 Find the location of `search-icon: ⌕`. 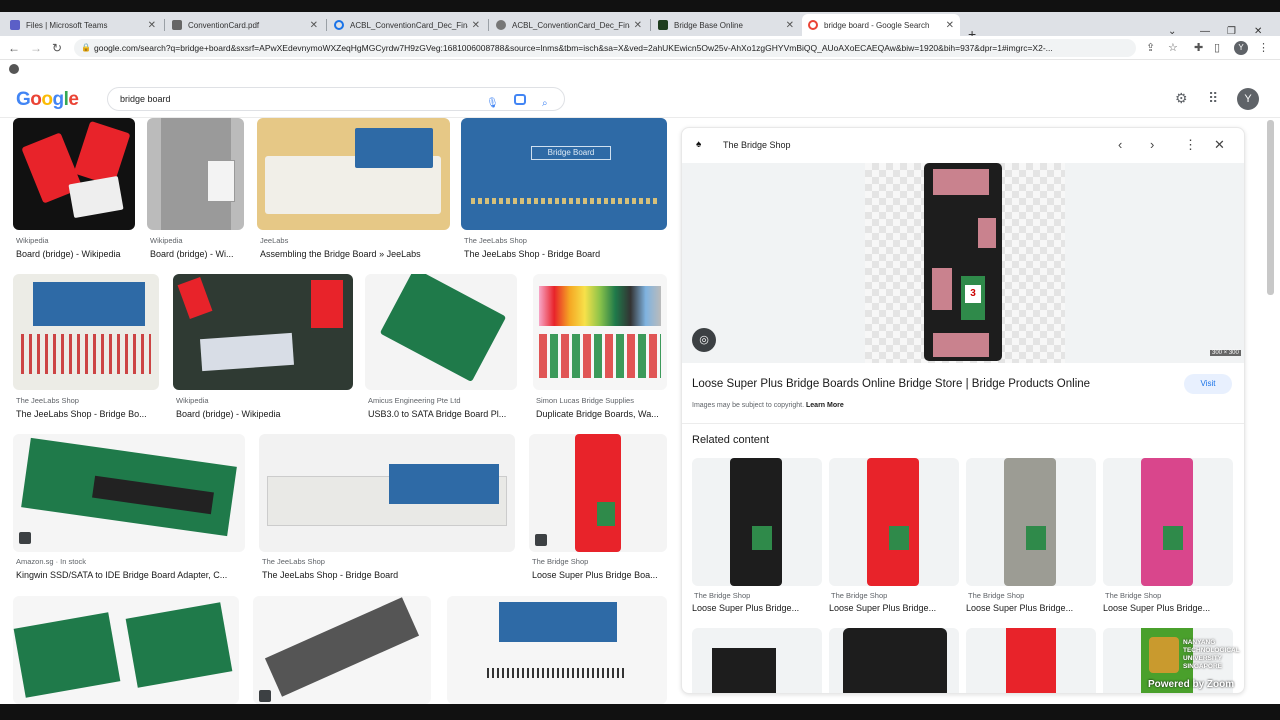

search-icon: ⌕ is located at coordinates (545, 104).